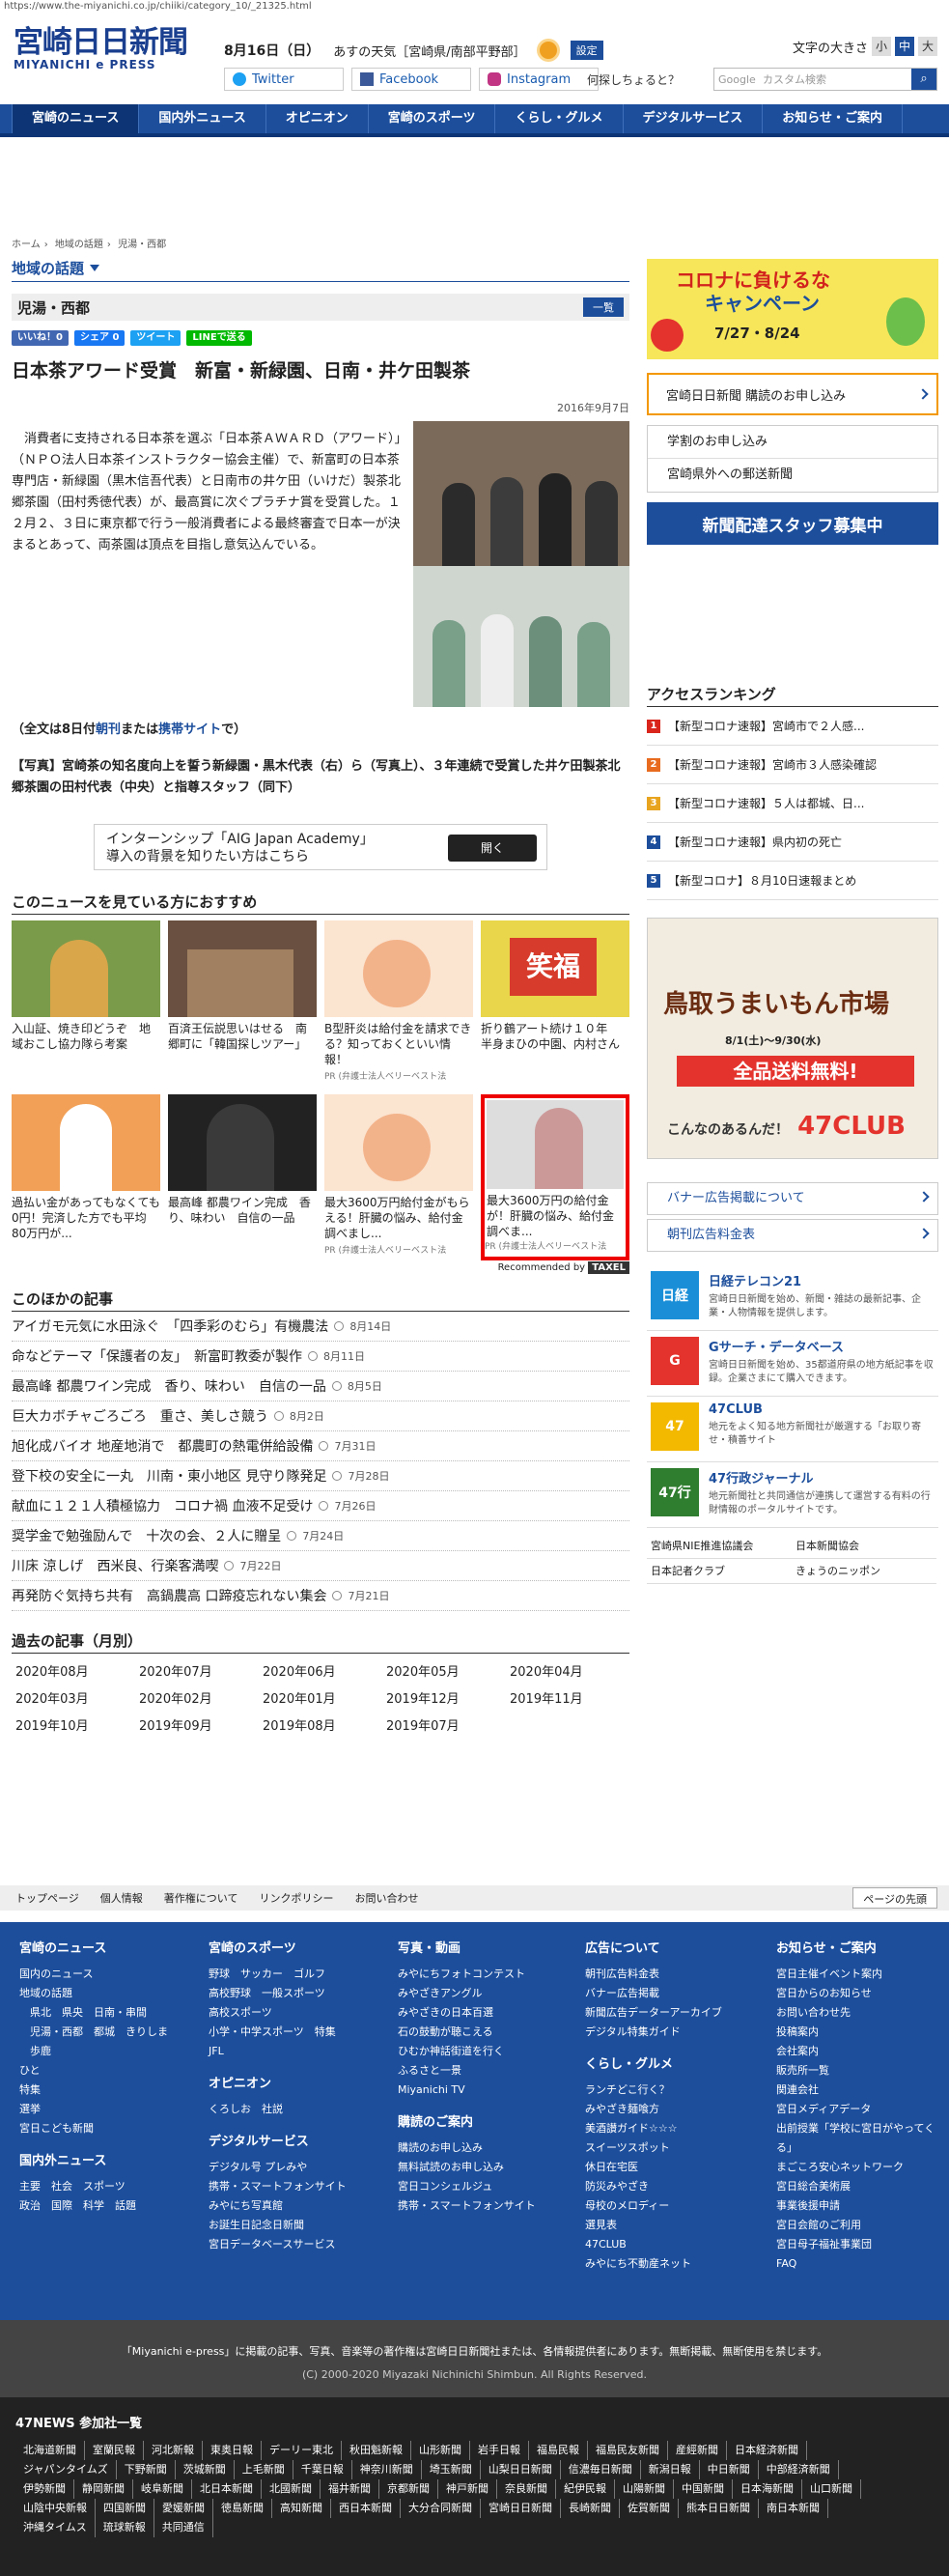 Image resolution: width=949 pixels, height=2576 pixels. Describe the element at coordinates (203, 118) in the screenshot. I see `nav-world-news: 国内外ニュース` at that location.